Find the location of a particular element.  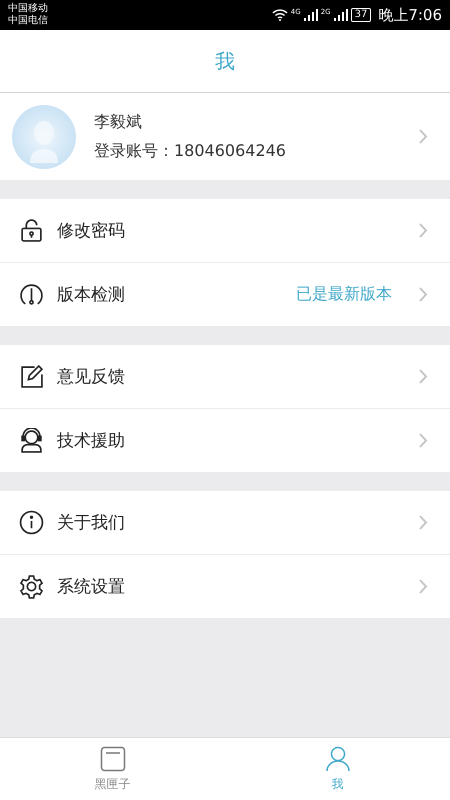

menu-item: 关于我们 is located at coordinates (225, 522).